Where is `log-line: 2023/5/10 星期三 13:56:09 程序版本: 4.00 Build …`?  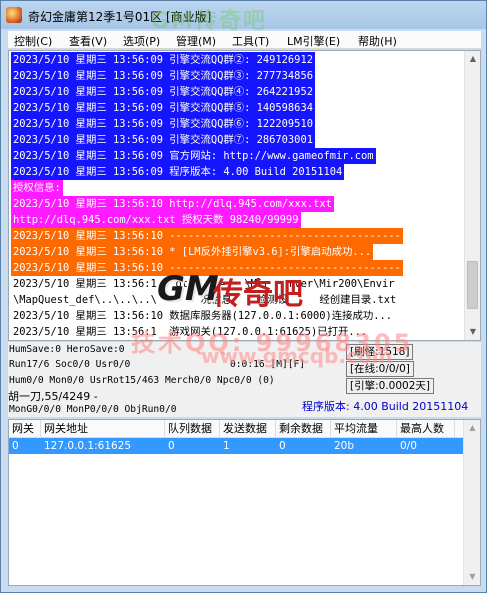 log-line: 2023/5/10 星期三 13:56:09 程序版本: 4.00 Build … is located at coordinates (178, 172).